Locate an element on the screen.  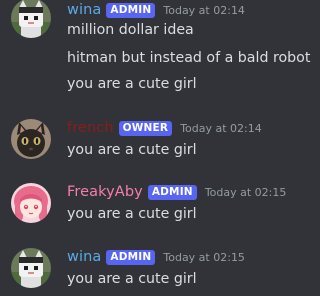
message-text: million dollar idea is located at coordinates (130, 30).